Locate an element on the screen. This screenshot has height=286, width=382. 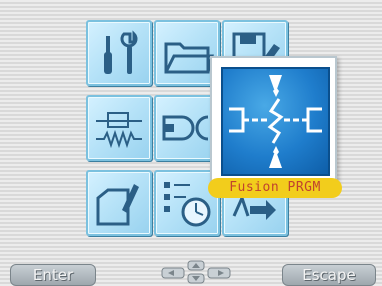
tools-icon is located at coordinates (121, 52).